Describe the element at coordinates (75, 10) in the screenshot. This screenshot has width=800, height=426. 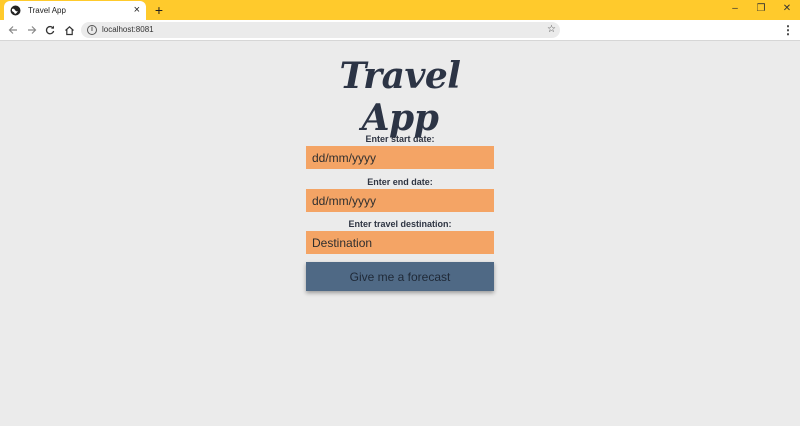
I see `browser-tab: Travel App ×` at that location.